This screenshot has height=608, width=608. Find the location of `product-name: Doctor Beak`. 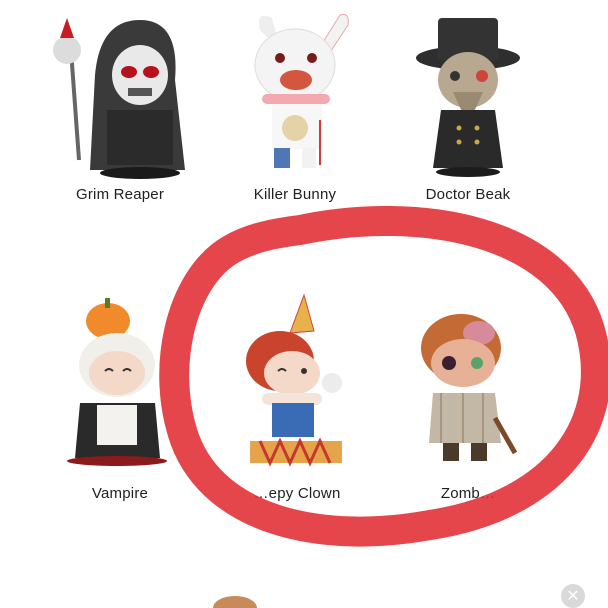

product-name: Doctor Beak is located at coordinates (468, 194).